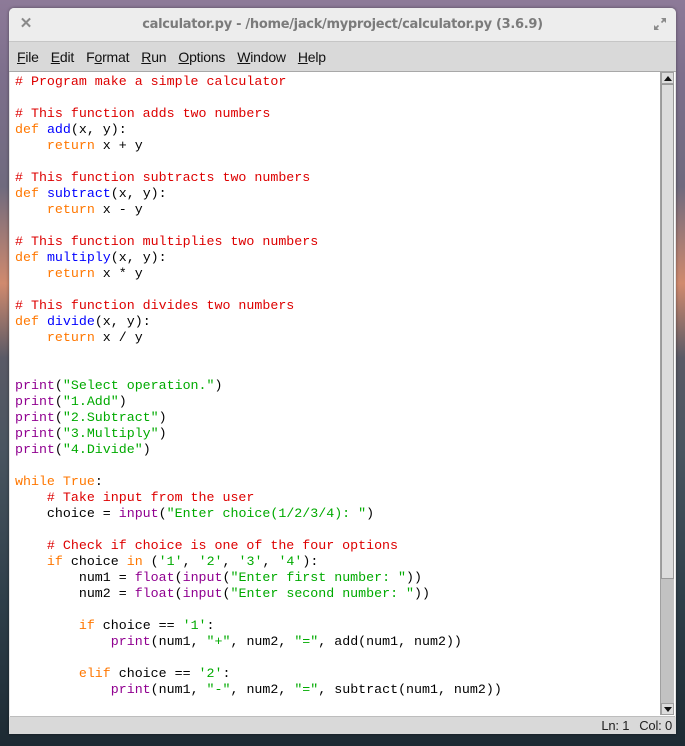 Image resolution: width=685 pixels, height=746 pixels. I want to click on code-token-comment: # This function adds two numbers, so click(143, 113).